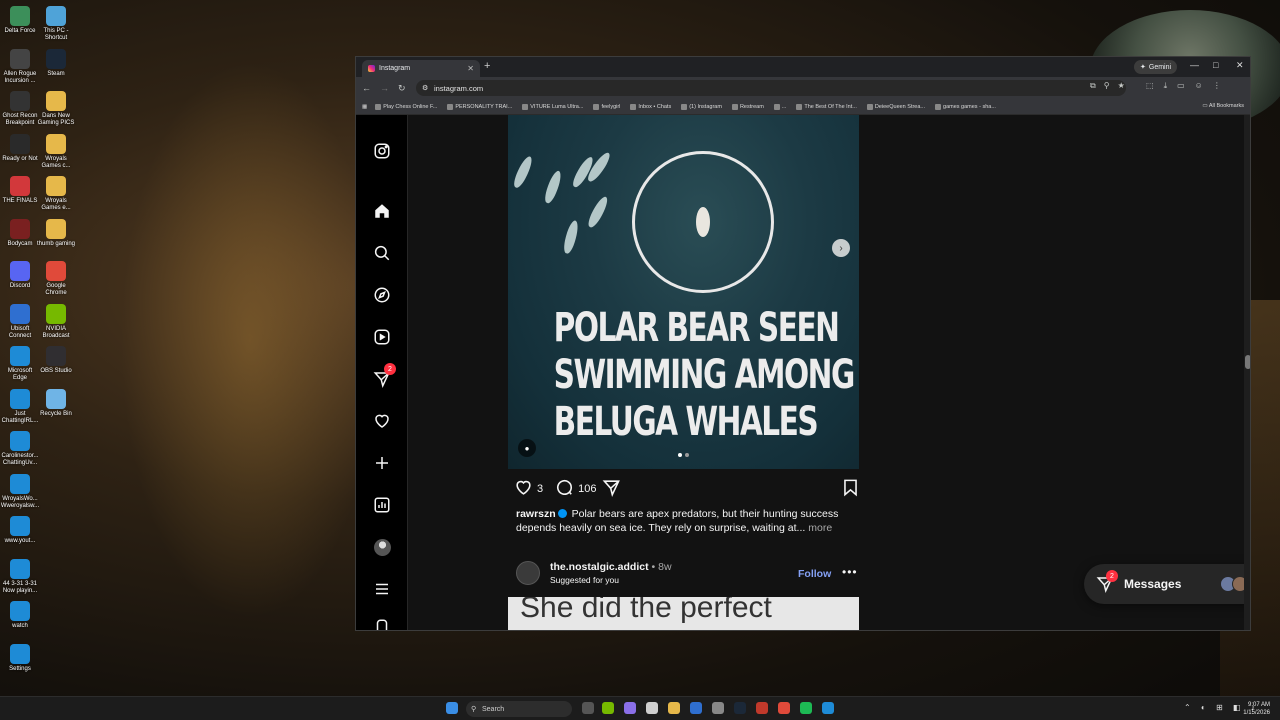  What do you see at coordinates (382, 547) in the screenshot?
I see `profile-avatar` at bounding box center [382, 547].